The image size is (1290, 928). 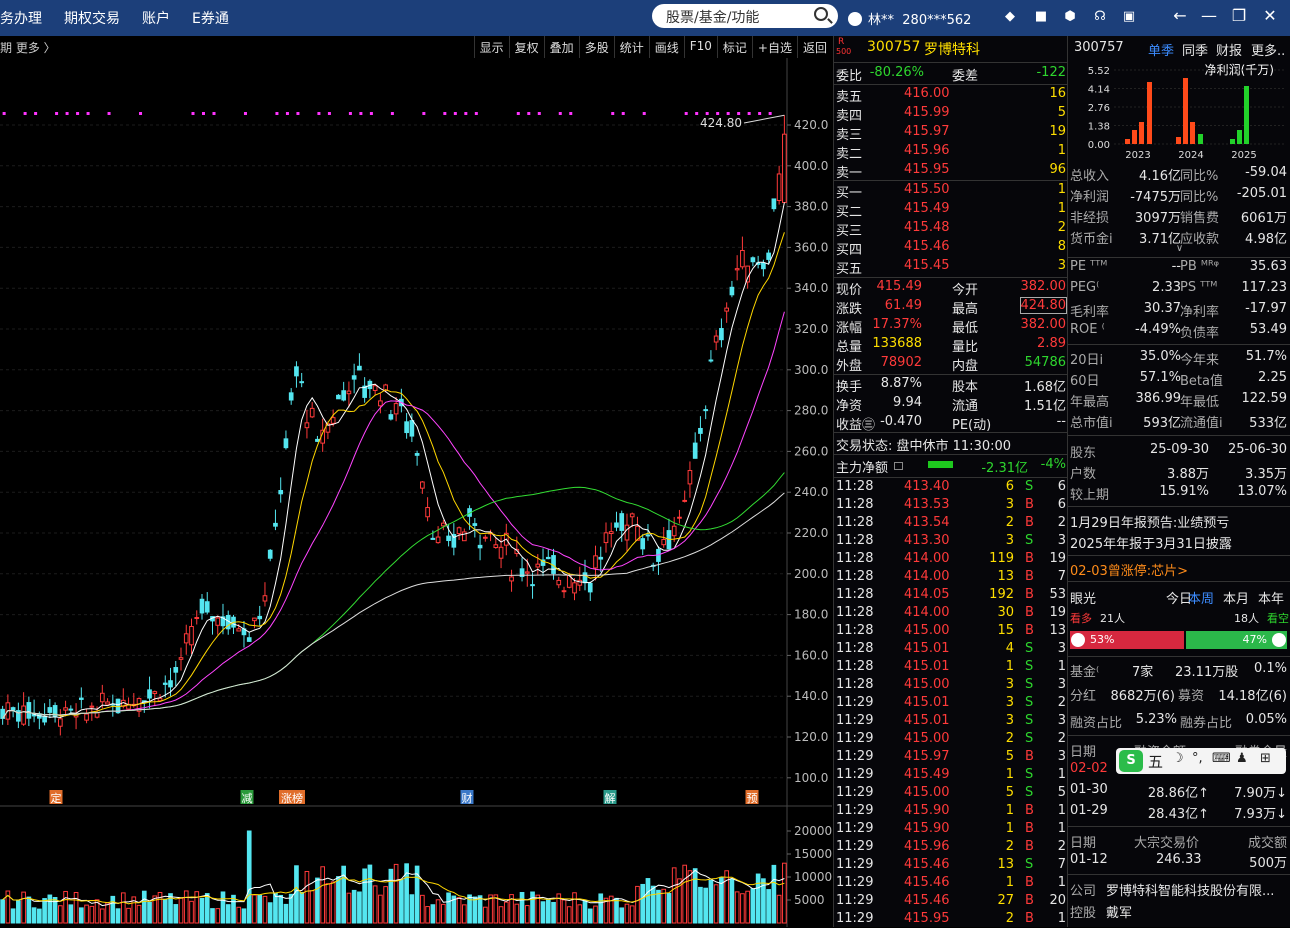 I want to click on eye-tab-year: 本年, so click(x=1271, y=597).